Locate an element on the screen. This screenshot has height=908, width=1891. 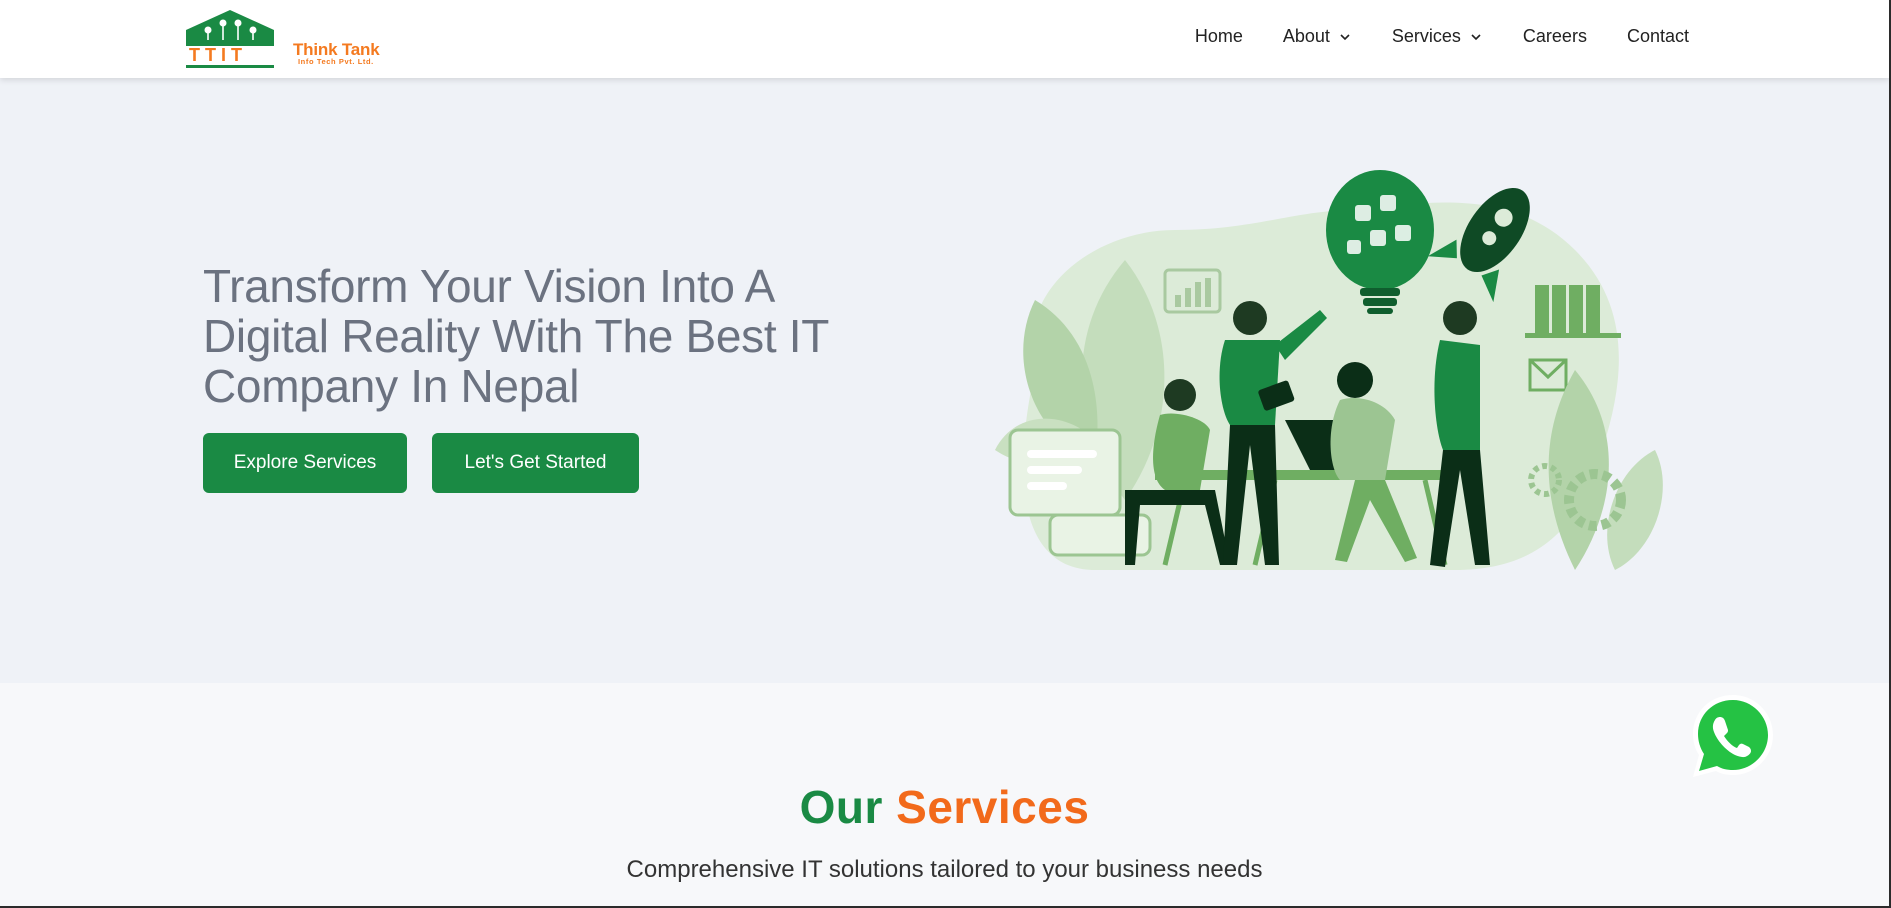
nav-contact-label: Contact is located at coordinates (1657, 36).